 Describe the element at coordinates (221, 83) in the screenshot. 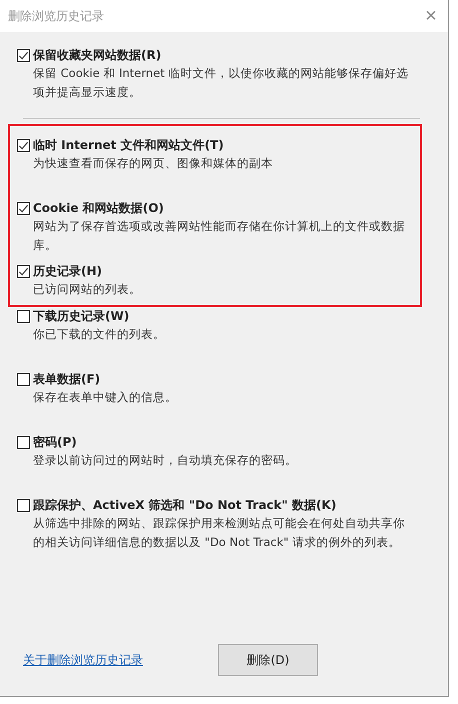

I see `option-description: 保留 Cookie 和 Internet 临时文件，以使你收藏的网站能够保存偏好选项并提高显示速度。` at that location.